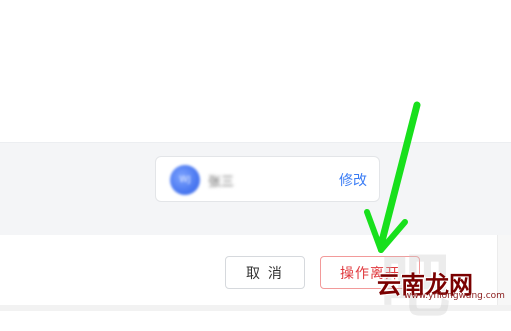  Describe the element at coordinates (392, 177) in the screenshot. I see `green-arrow-icon` at that location.